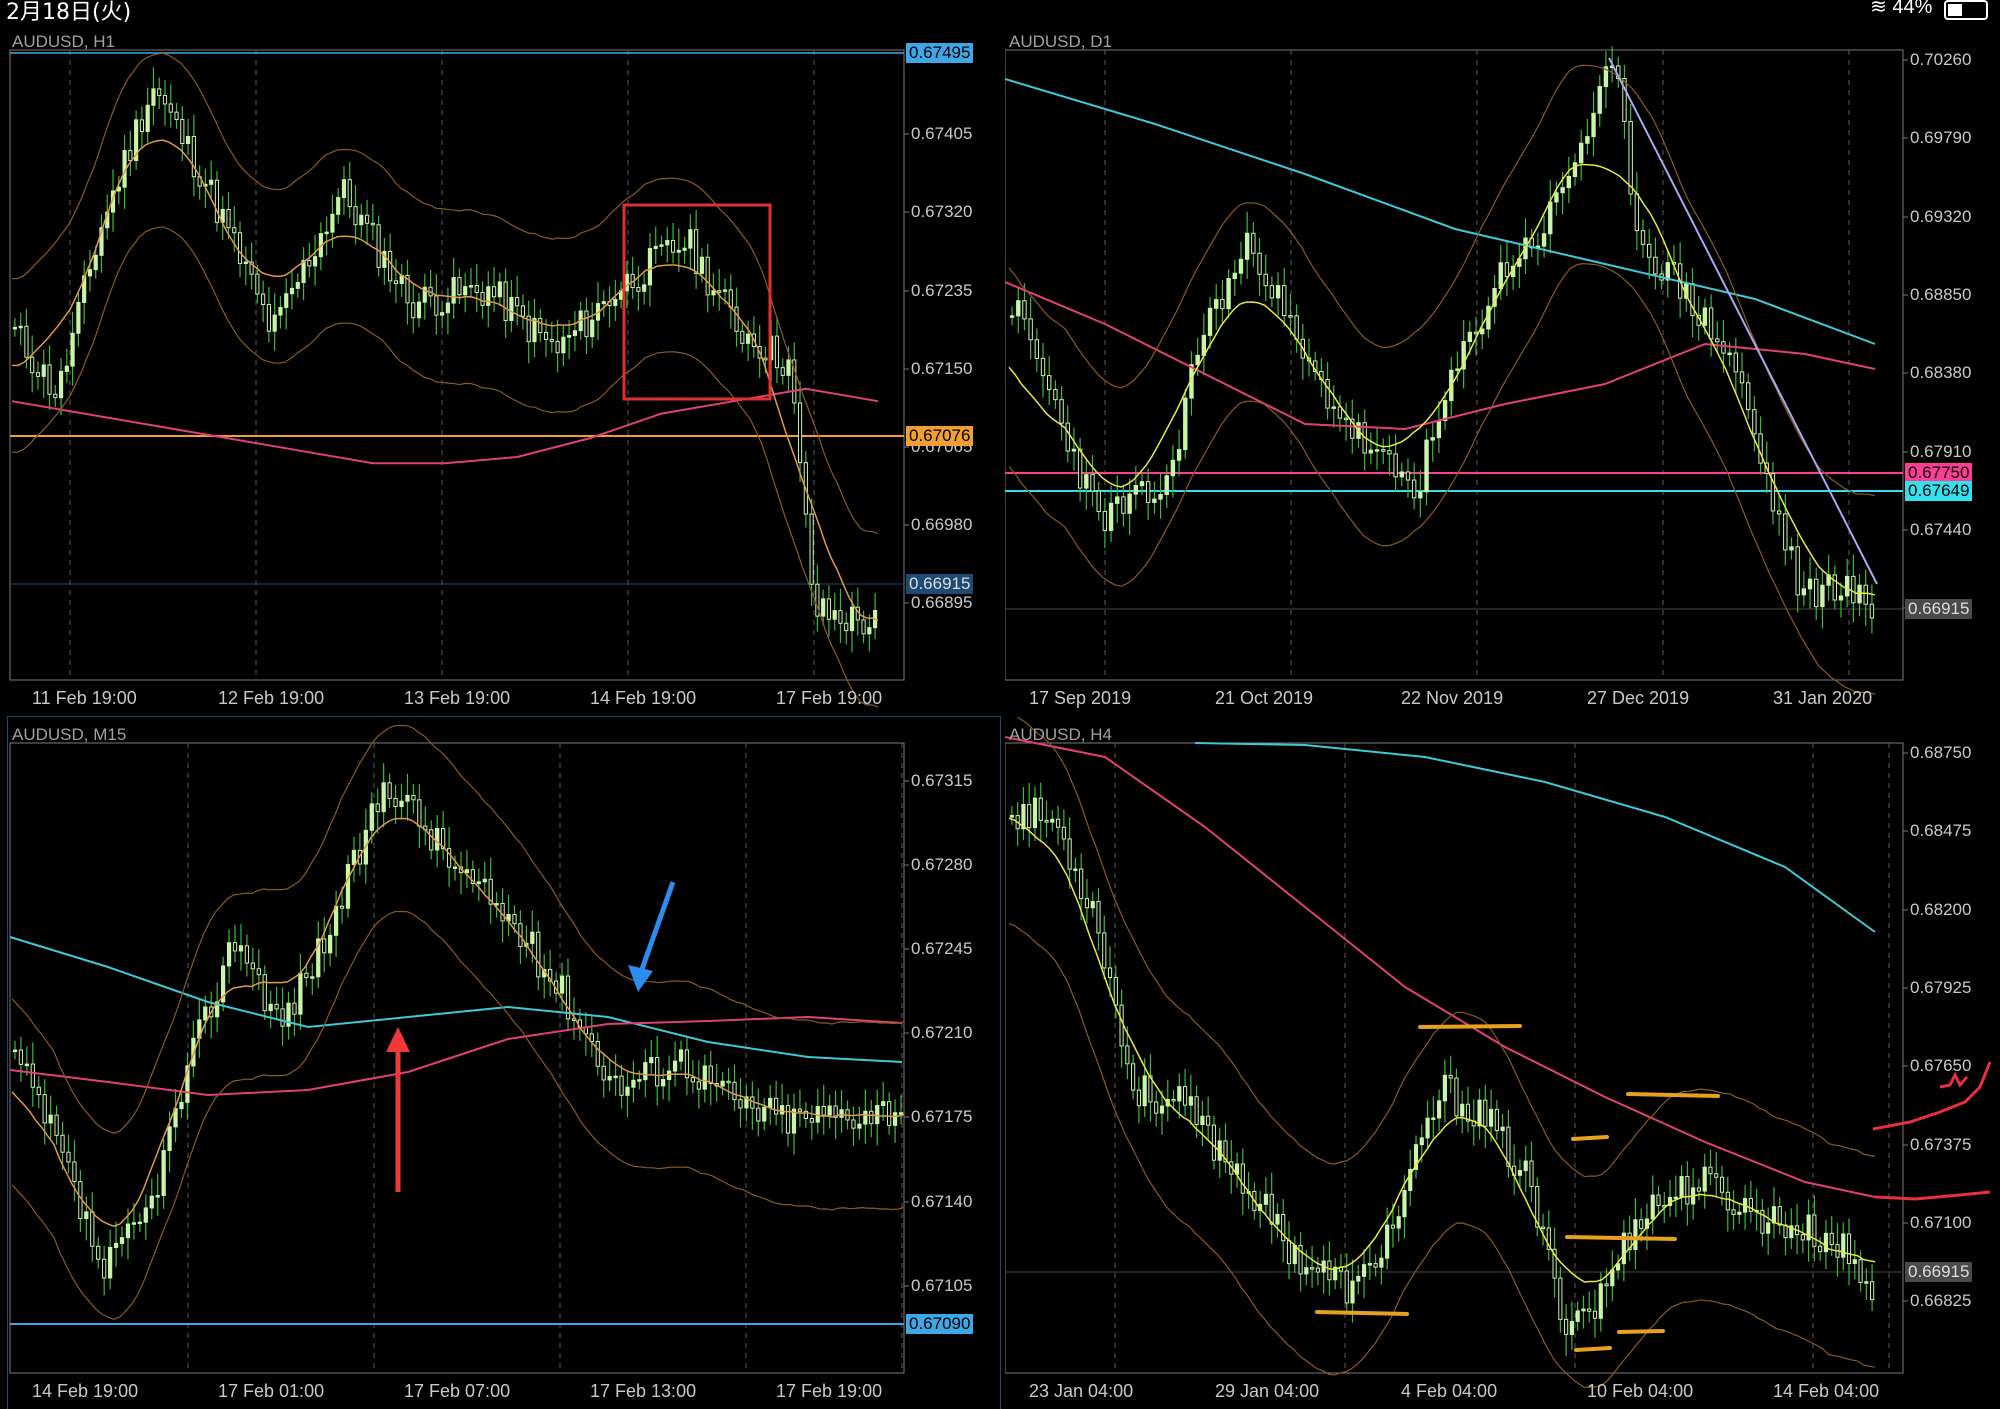  I want to click on x-axis-label: 10 Feb 04:00, so click(1640, 1391).